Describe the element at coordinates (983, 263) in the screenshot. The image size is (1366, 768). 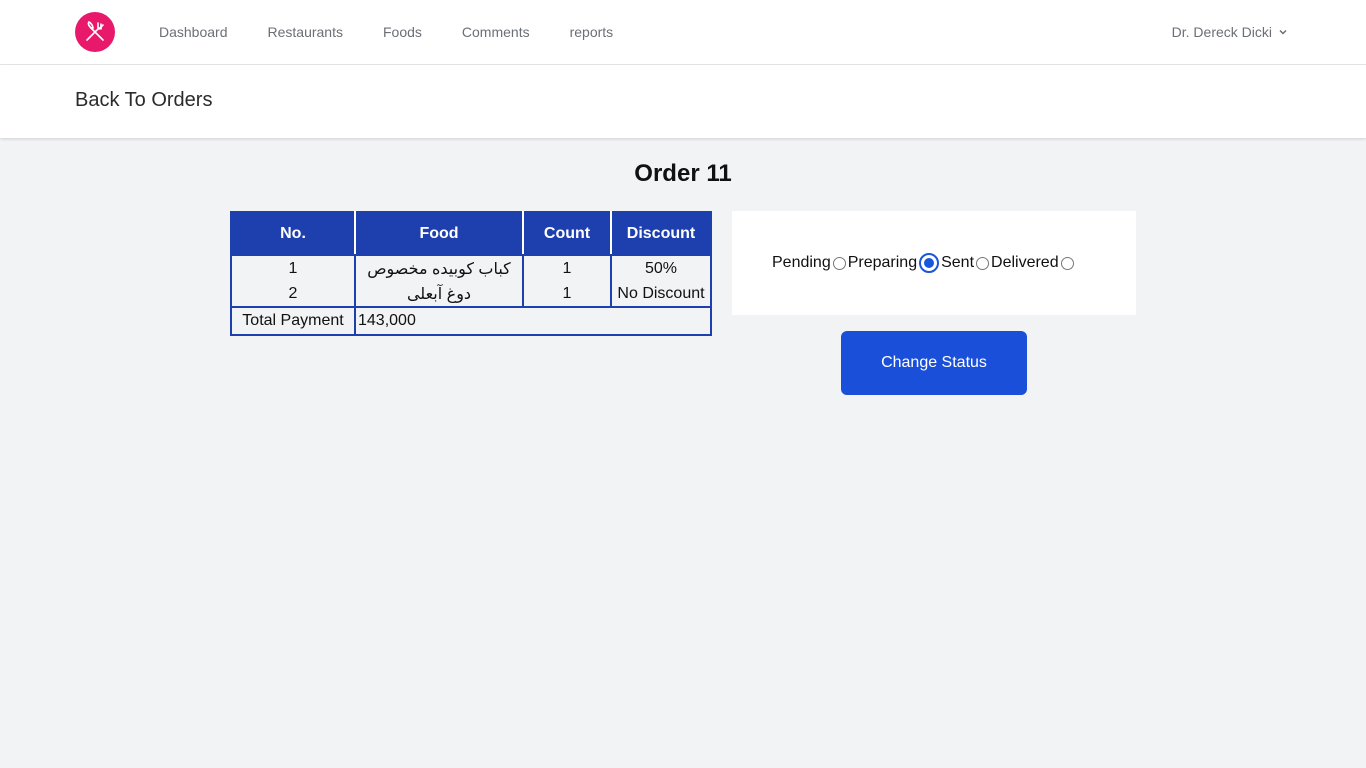
I see `radio-sent` at that location.